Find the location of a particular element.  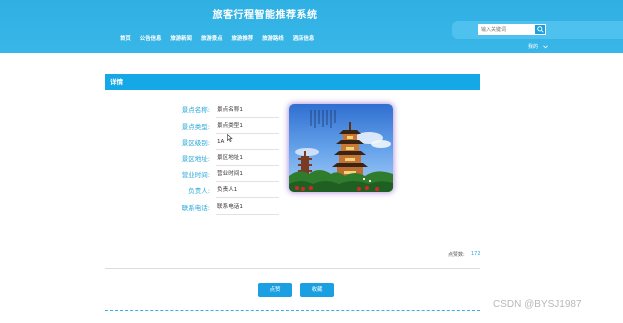

field-value-type: 景点类型1 is located at coordinates (247, 128).